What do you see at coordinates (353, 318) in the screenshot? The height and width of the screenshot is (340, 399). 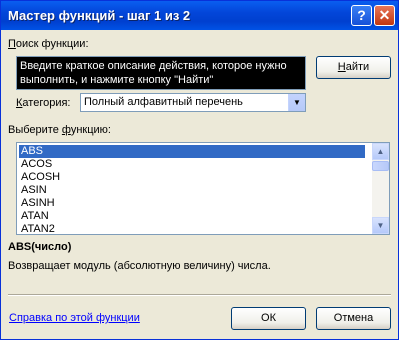 I see `cancel-button: Отмена` at bounding box center [353, 318].